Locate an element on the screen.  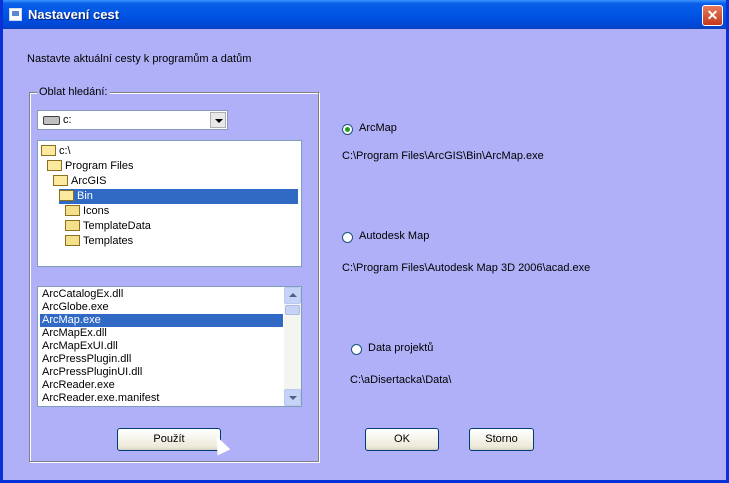
close-icon: ✕ is located at coordinates (712, 15).